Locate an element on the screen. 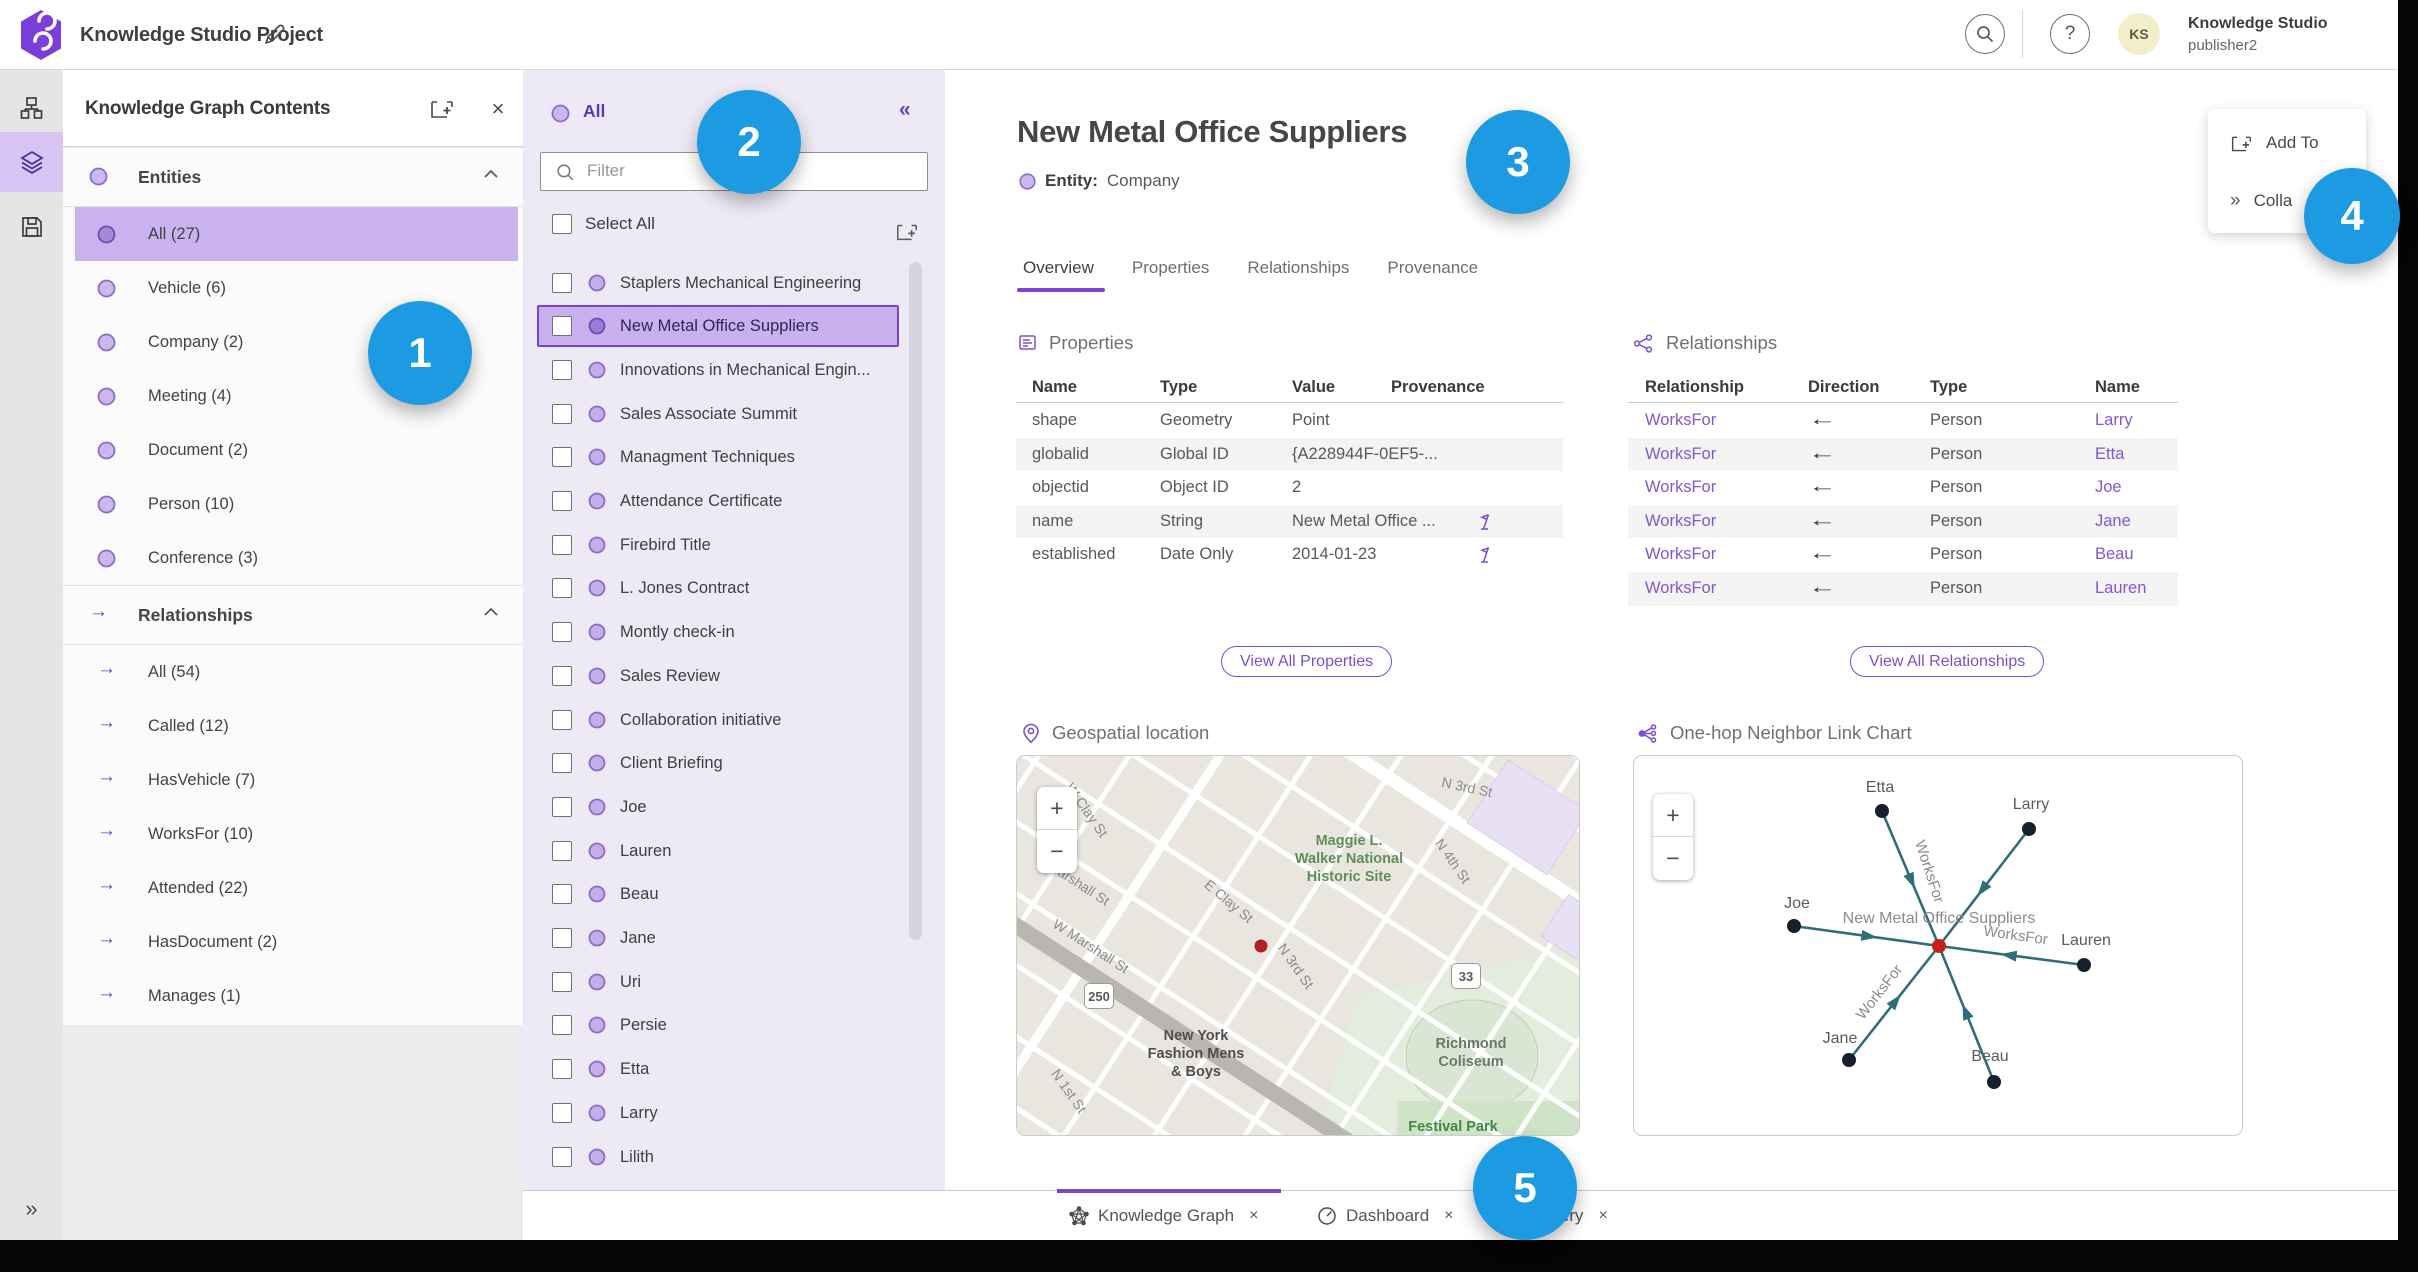  rel-name-link: Joe is located at coordinates (2108, 487).